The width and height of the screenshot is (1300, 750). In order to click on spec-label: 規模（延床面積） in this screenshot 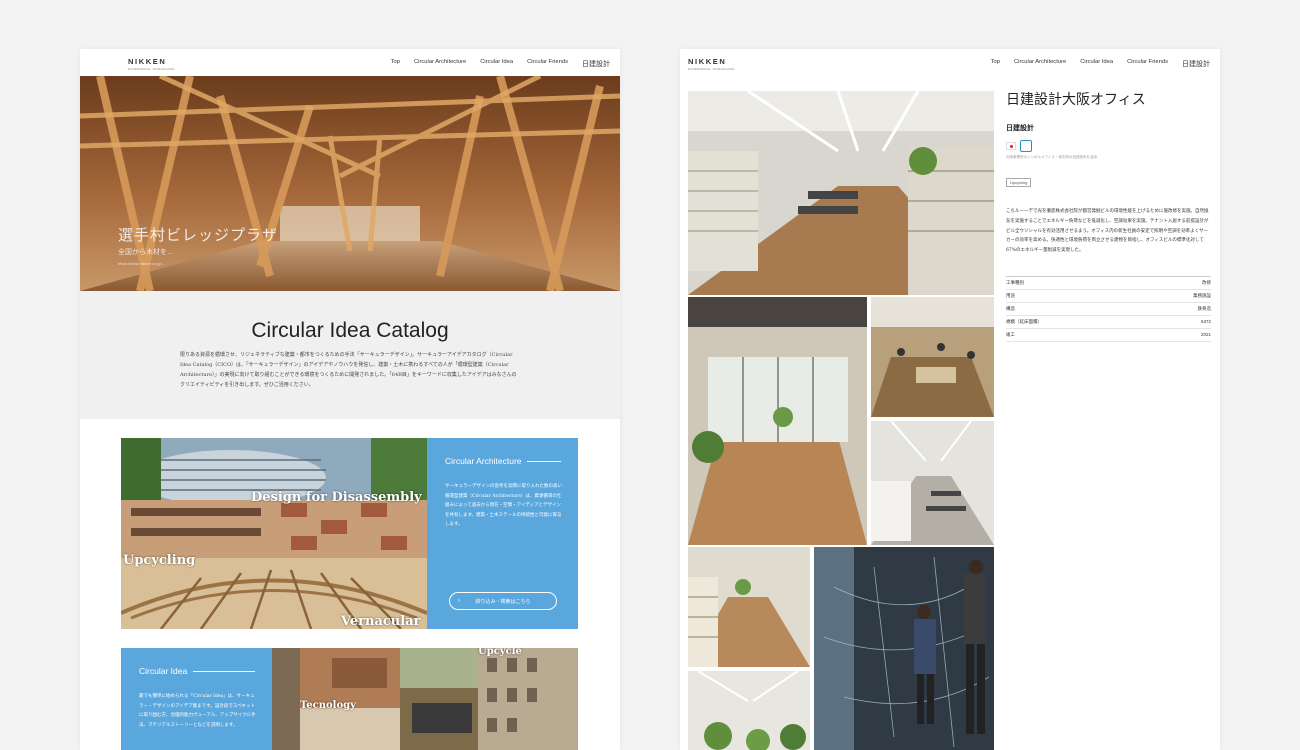, I will do `click(1024, 321)`.